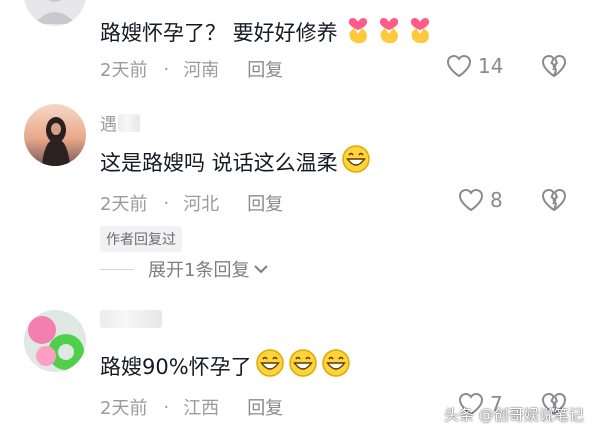 The width and height of the screenshot is (600, 436). What do you see at coordinates (261, 269) in the screenshot?
I see `chevron-down-icon` at bounding box center [261, 269].